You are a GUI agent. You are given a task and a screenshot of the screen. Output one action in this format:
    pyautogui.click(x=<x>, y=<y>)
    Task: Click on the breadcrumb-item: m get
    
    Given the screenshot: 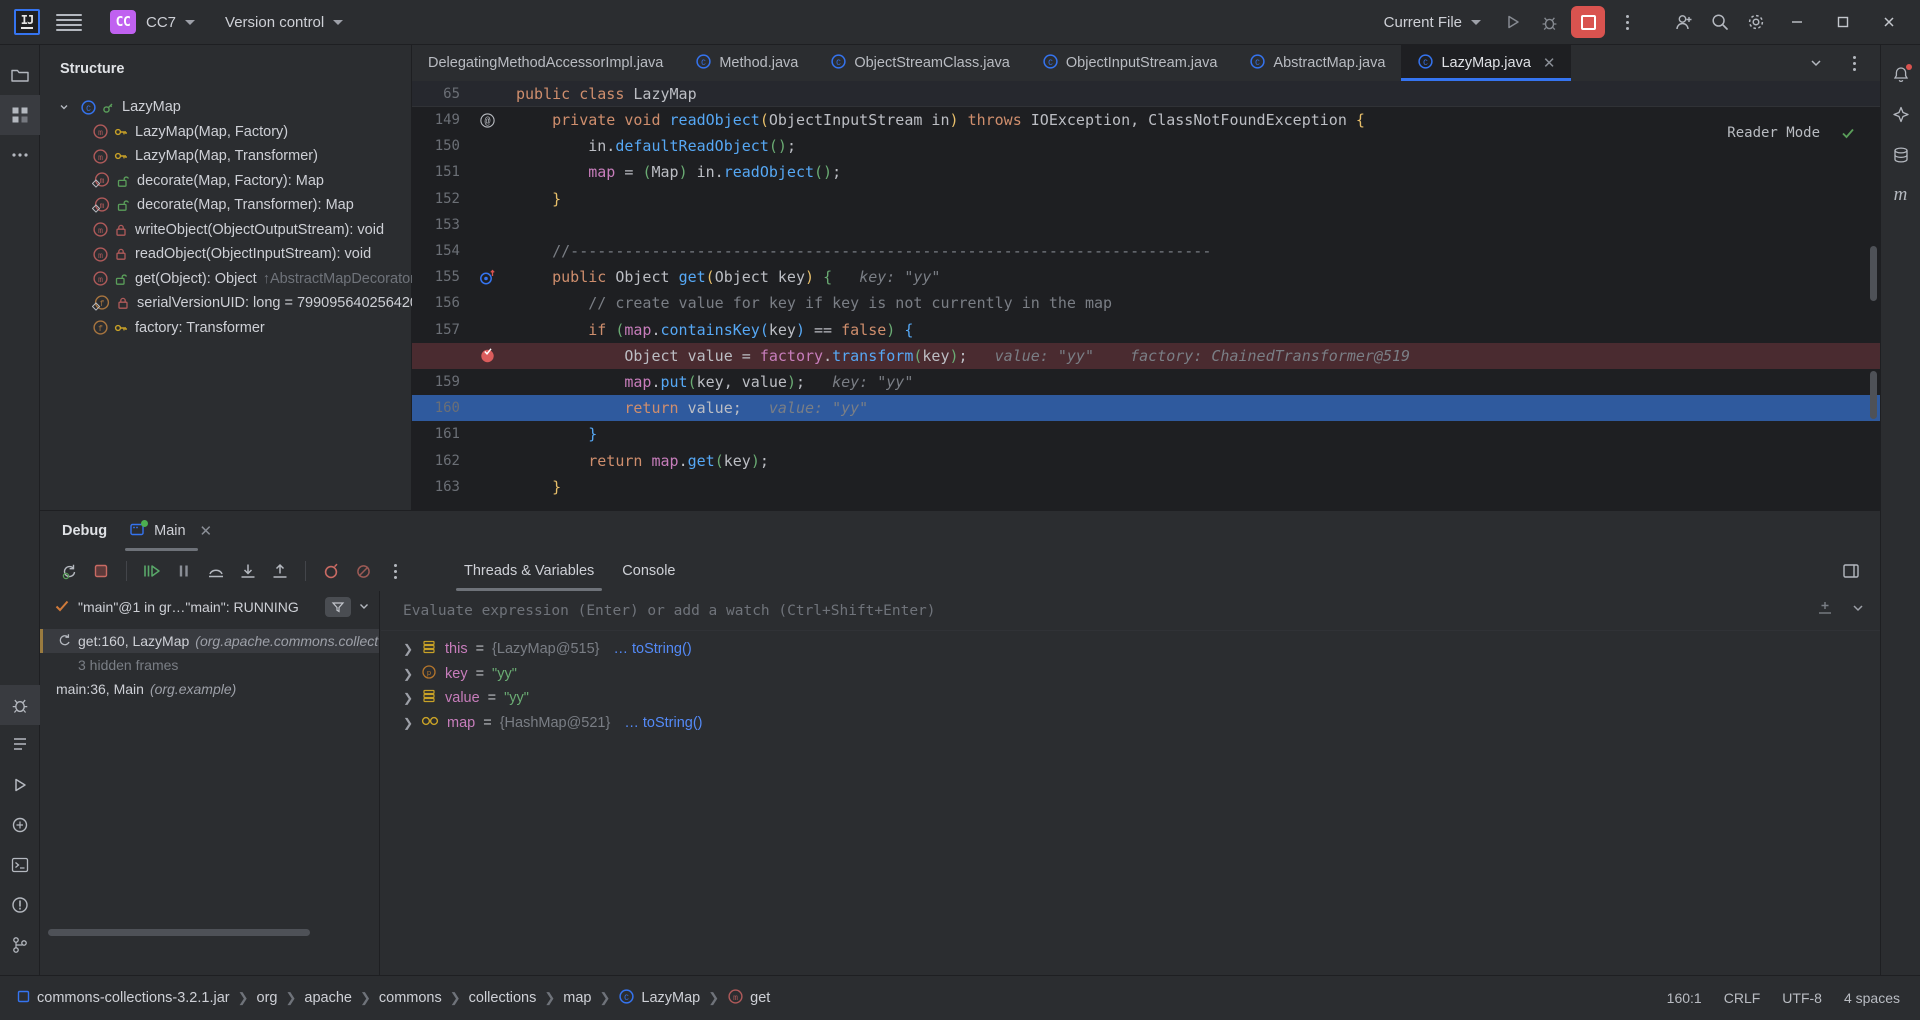 What is the action you would take?
    pyautogui.click(x=748, y=998)
    